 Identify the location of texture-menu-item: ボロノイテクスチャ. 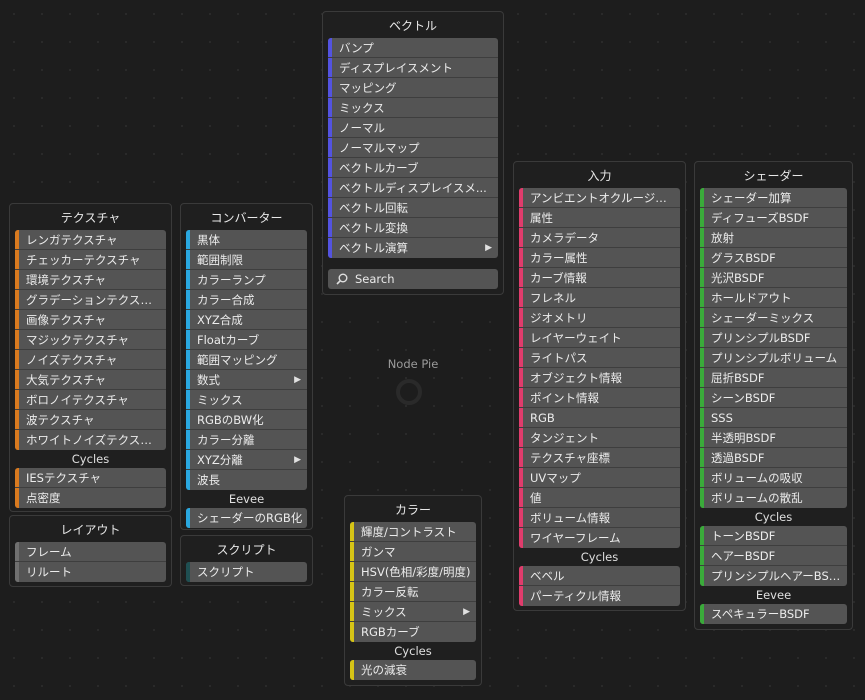
(90, 400).